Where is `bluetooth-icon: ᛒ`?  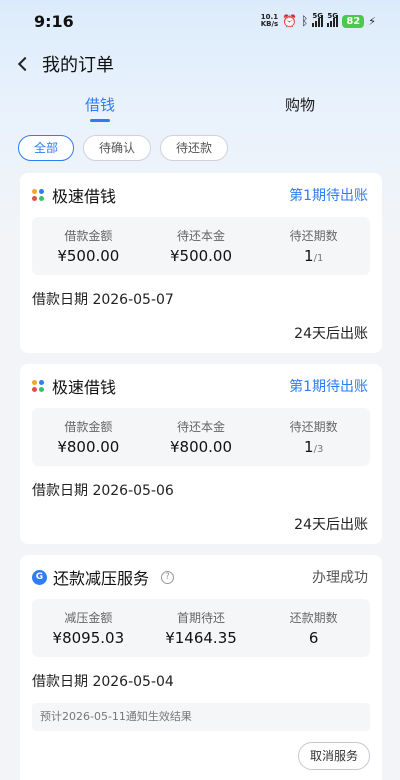
bluetooth-icon: ᛒ is located at coordinates (305, 21).